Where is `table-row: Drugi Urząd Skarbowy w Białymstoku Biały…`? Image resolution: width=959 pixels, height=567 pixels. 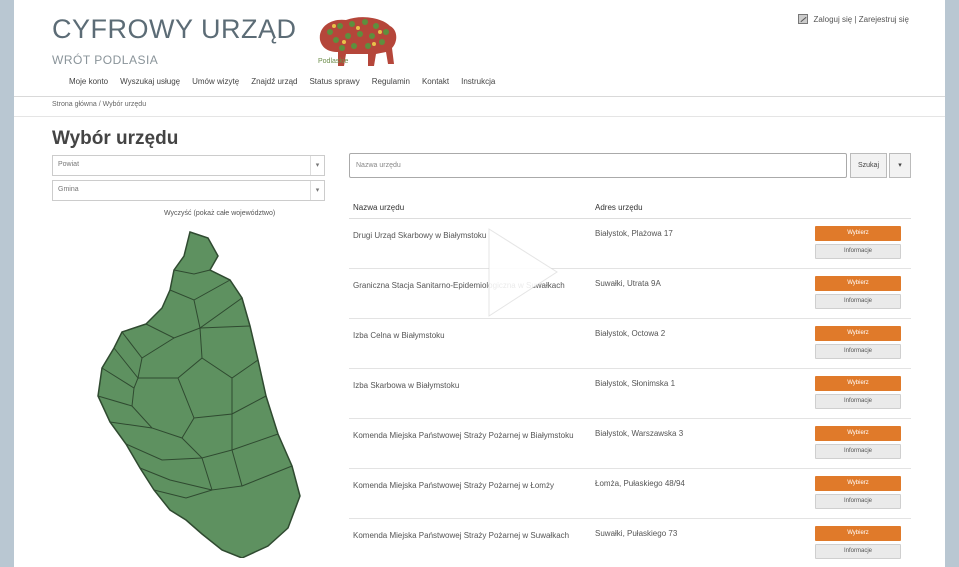
table-row: Drugi Urząd Skarbowy w Białymstoku Biały… is located at coordinates (630, 244).